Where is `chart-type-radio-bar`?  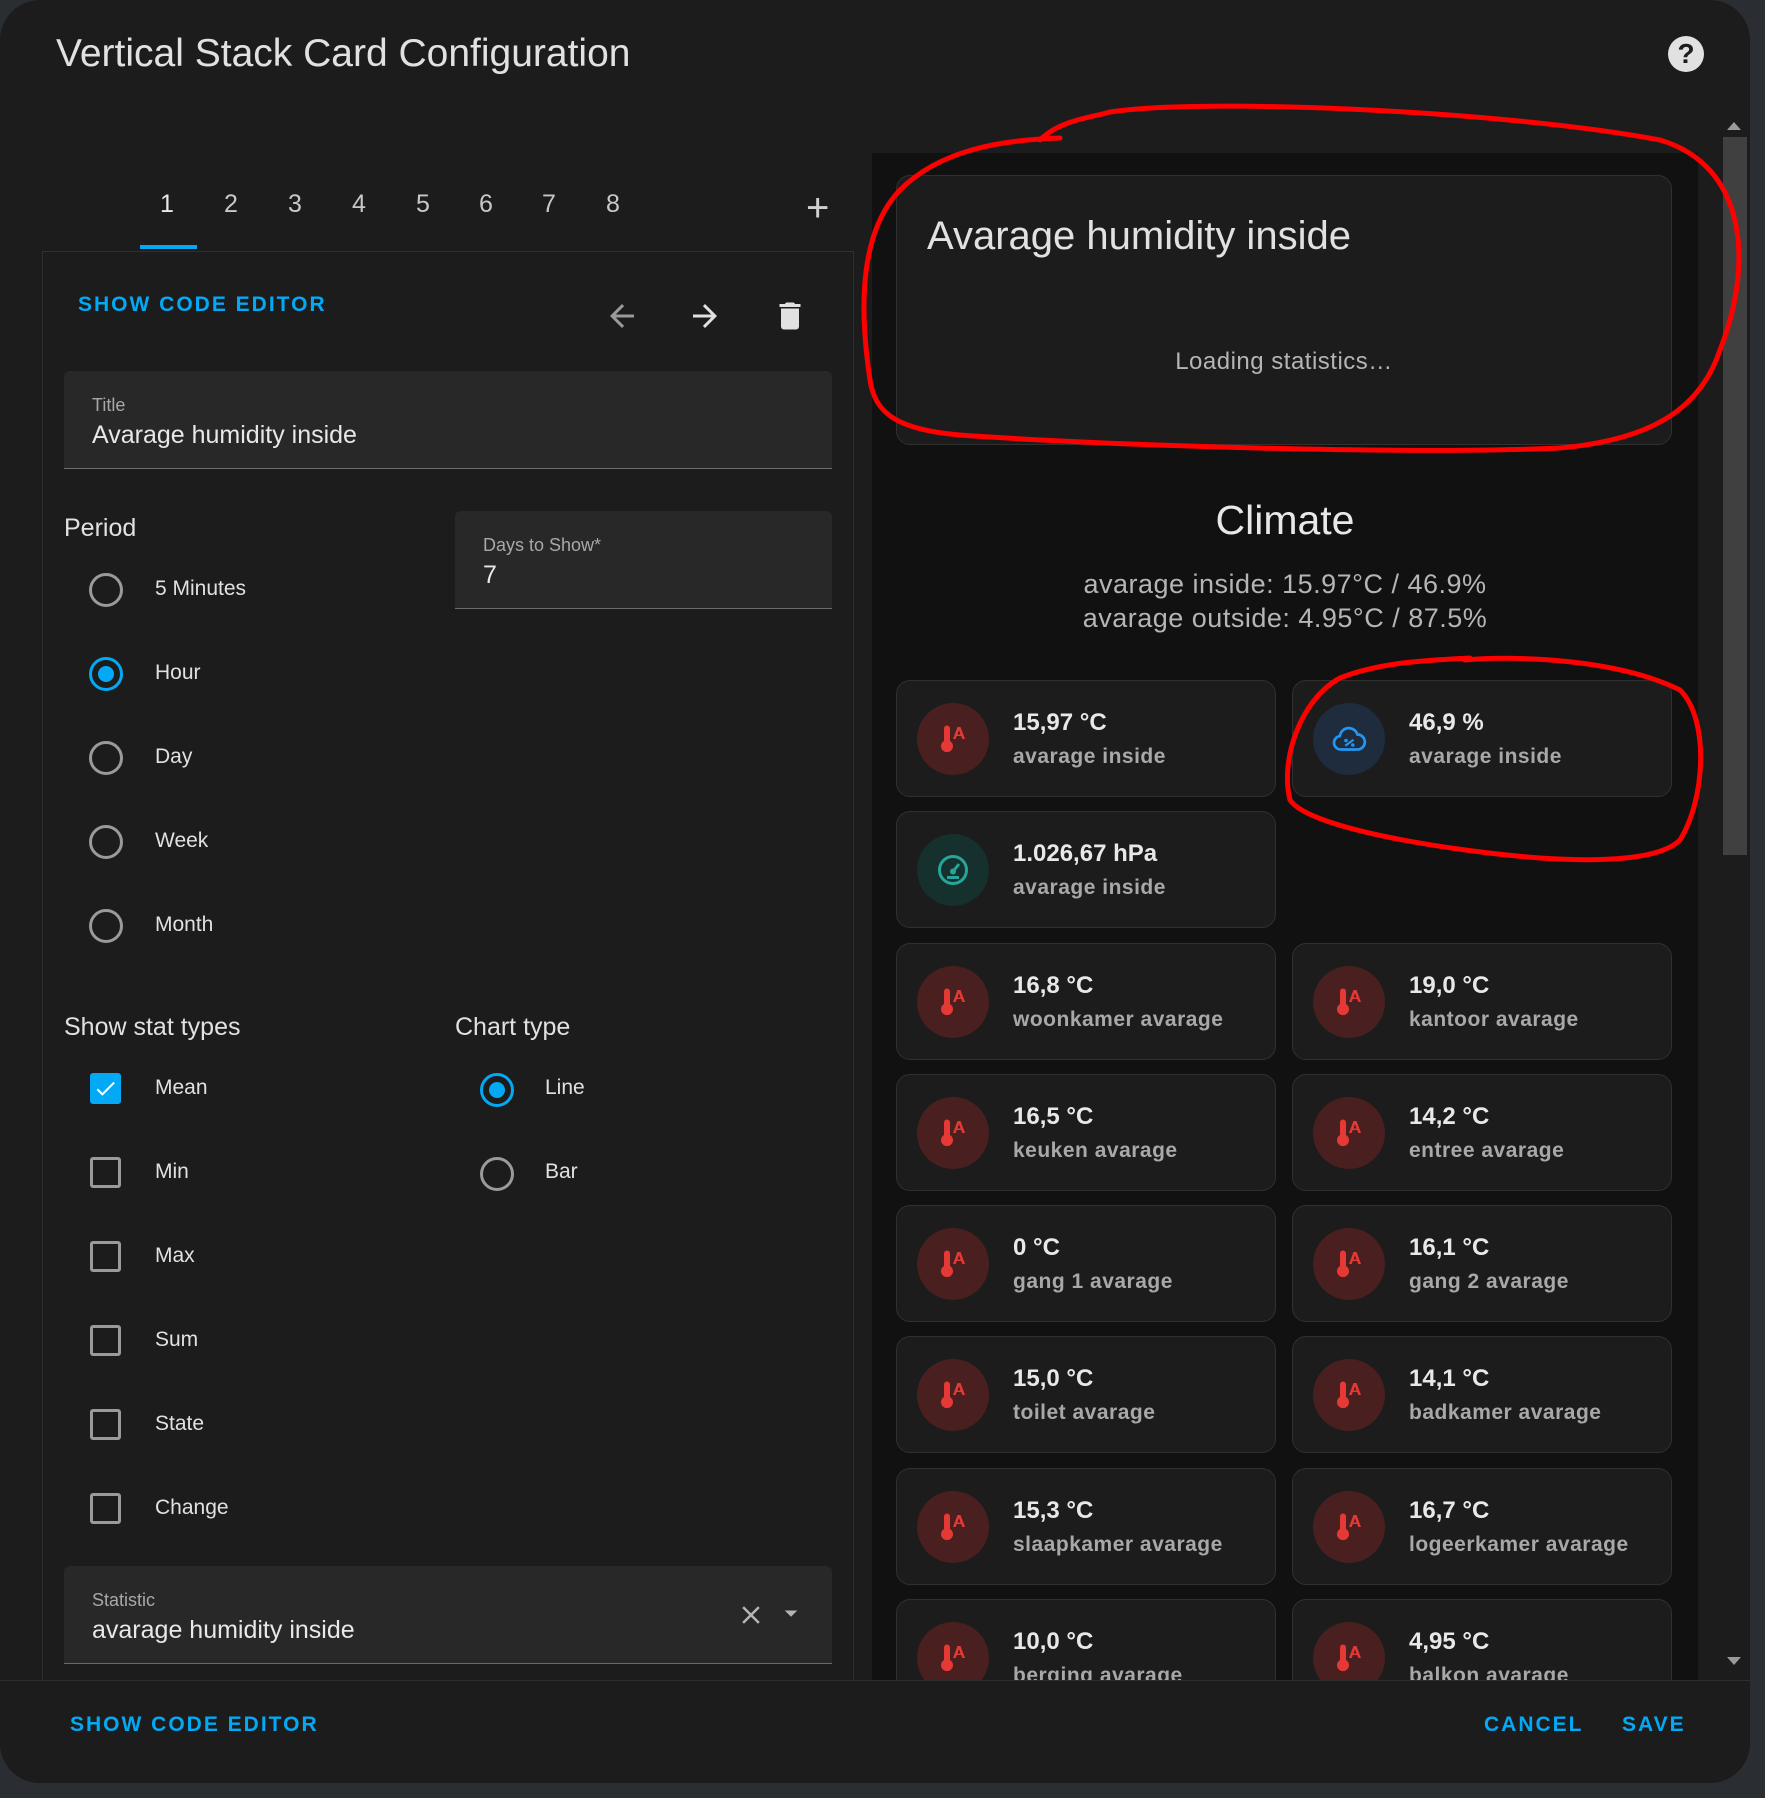
chart-type-radio-bar is located at coordinates (497, 1174).